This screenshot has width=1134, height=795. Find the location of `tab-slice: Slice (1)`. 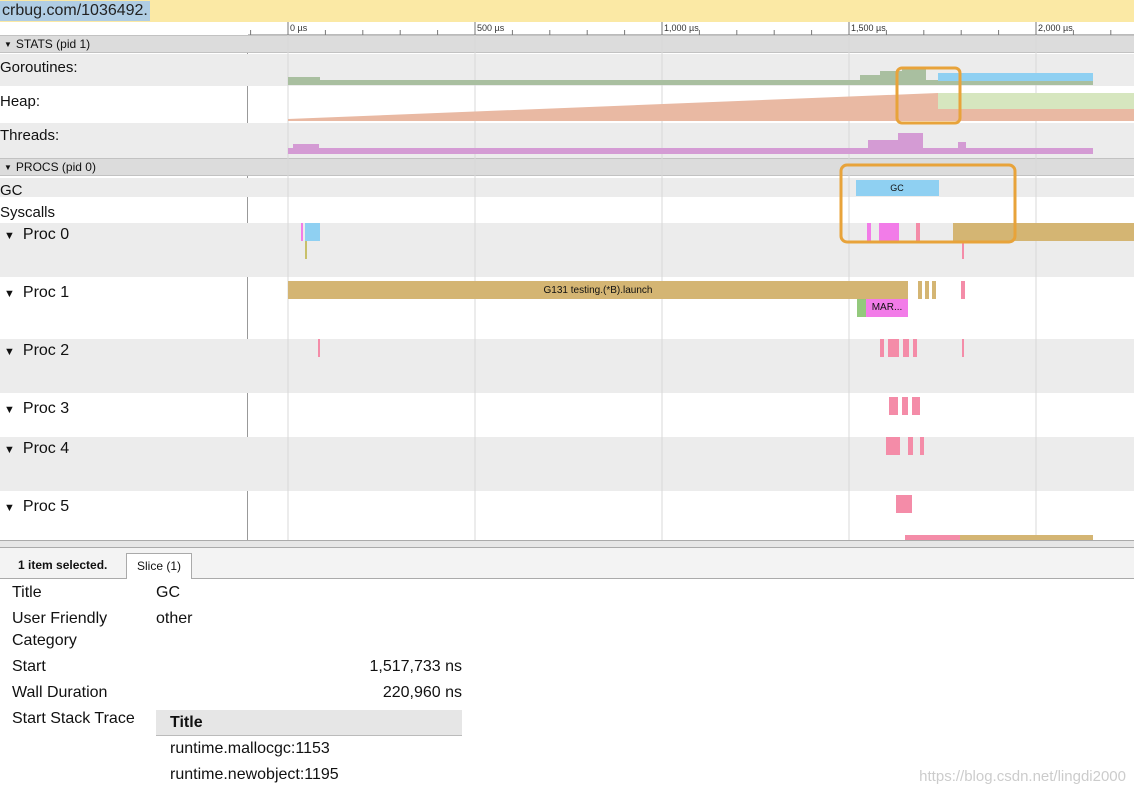

tab-slice: Slice (1) is located at coordinates (159, 566).